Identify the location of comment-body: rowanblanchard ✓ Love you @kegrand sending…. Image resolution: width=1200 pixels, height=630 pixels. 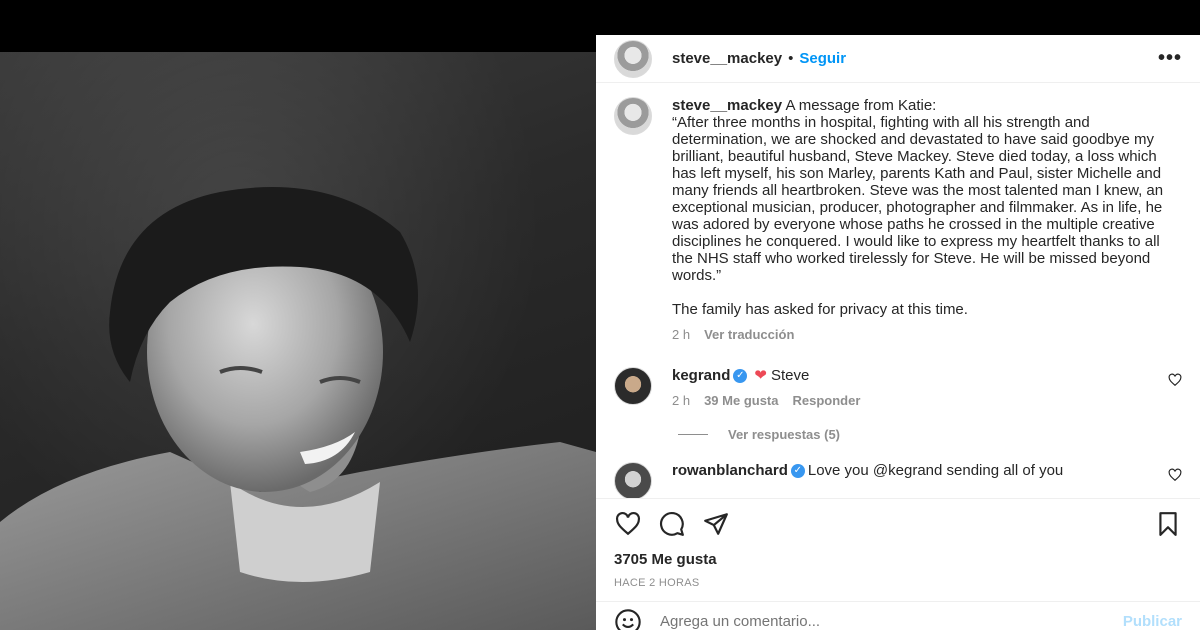
(927, 470).